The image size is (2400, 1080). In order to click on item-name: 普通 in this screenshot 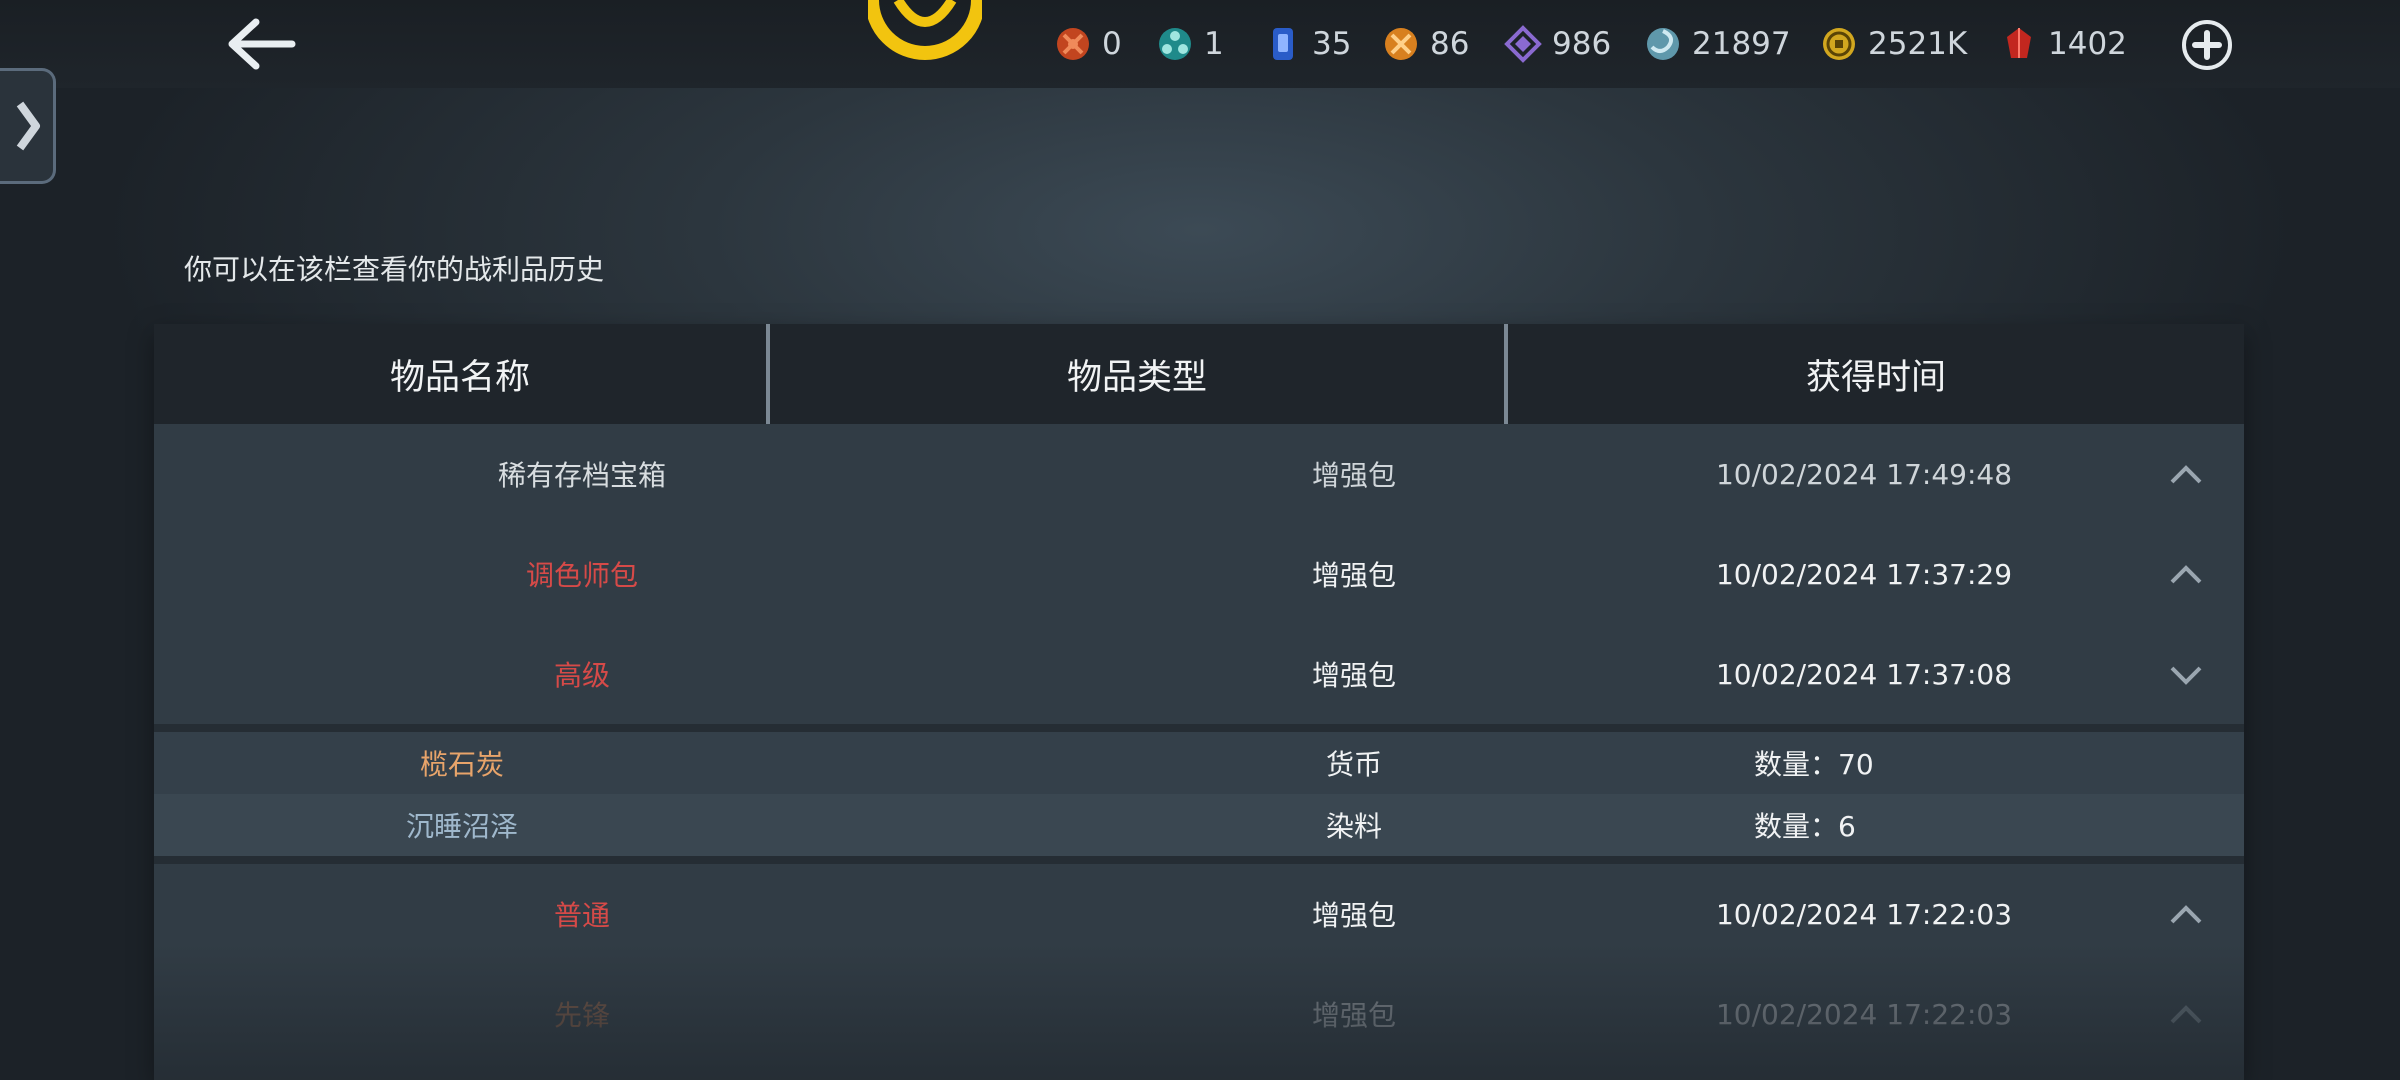, I will do `click(581, 915)`.